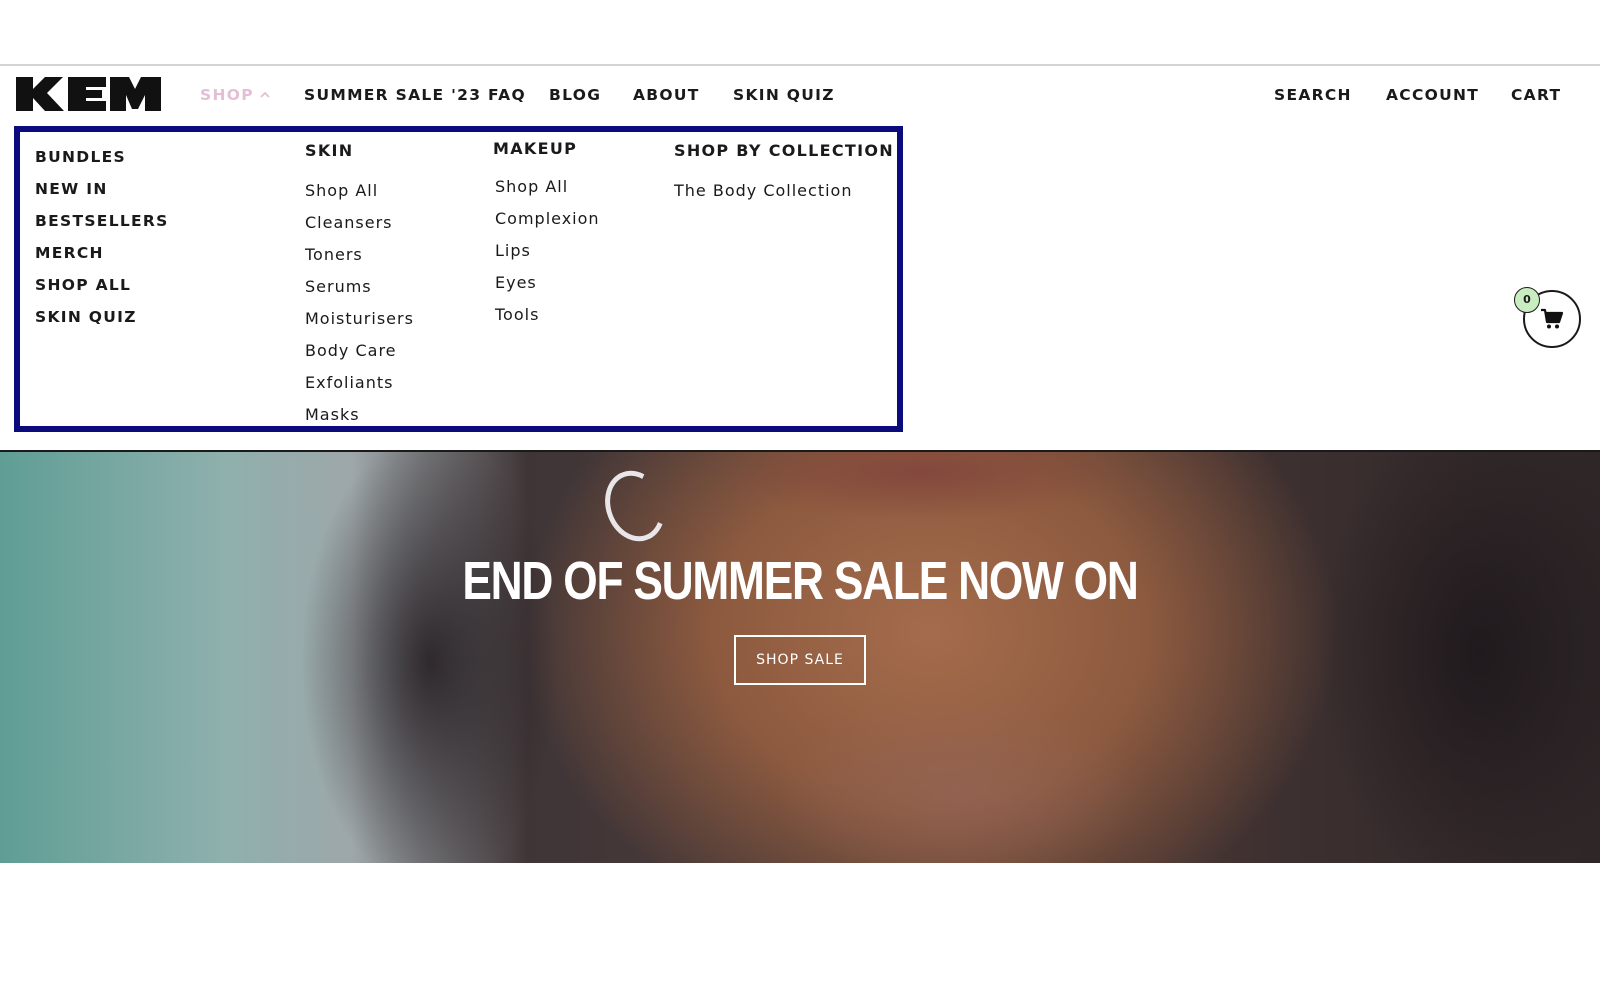 This screenshot has height=1000, width=1600. Describe the element at coordinates (359, 420) in the screenshot. I see `skin-link-masks: Masks` at that location.